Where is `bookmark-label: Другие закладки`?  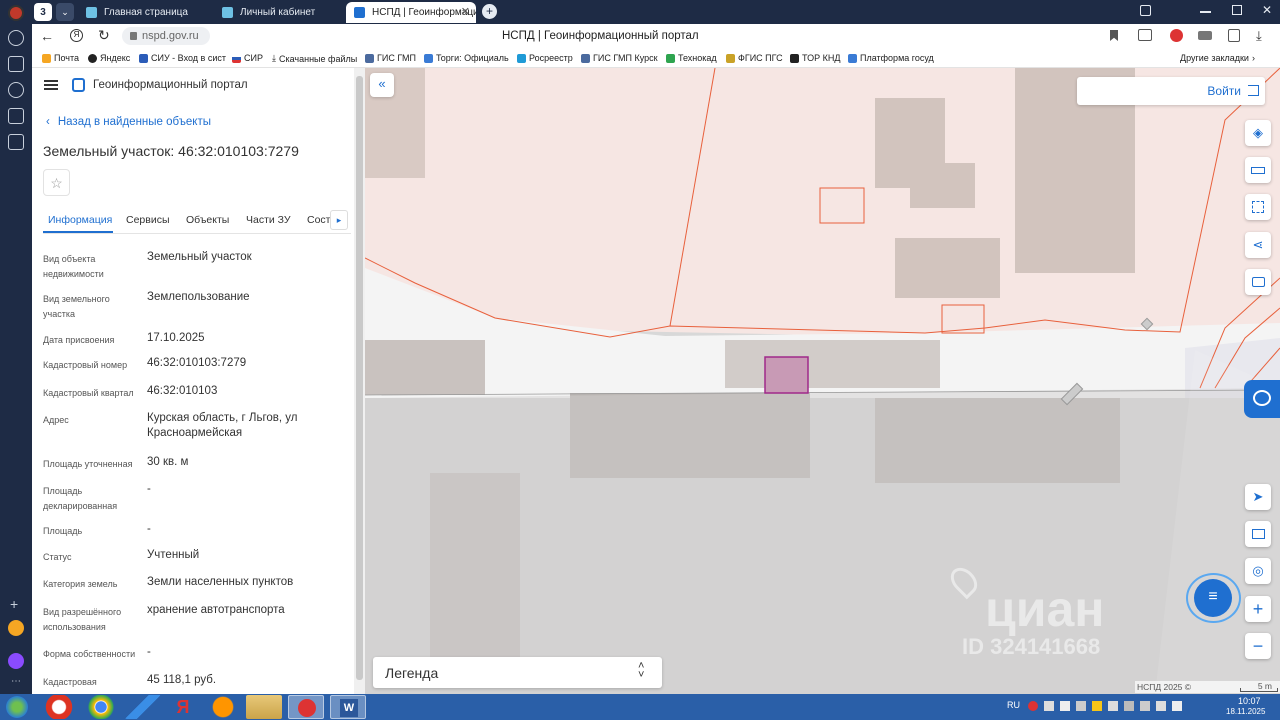
bookmark-label: Другие закладки is located at coordinates (1214, 58).